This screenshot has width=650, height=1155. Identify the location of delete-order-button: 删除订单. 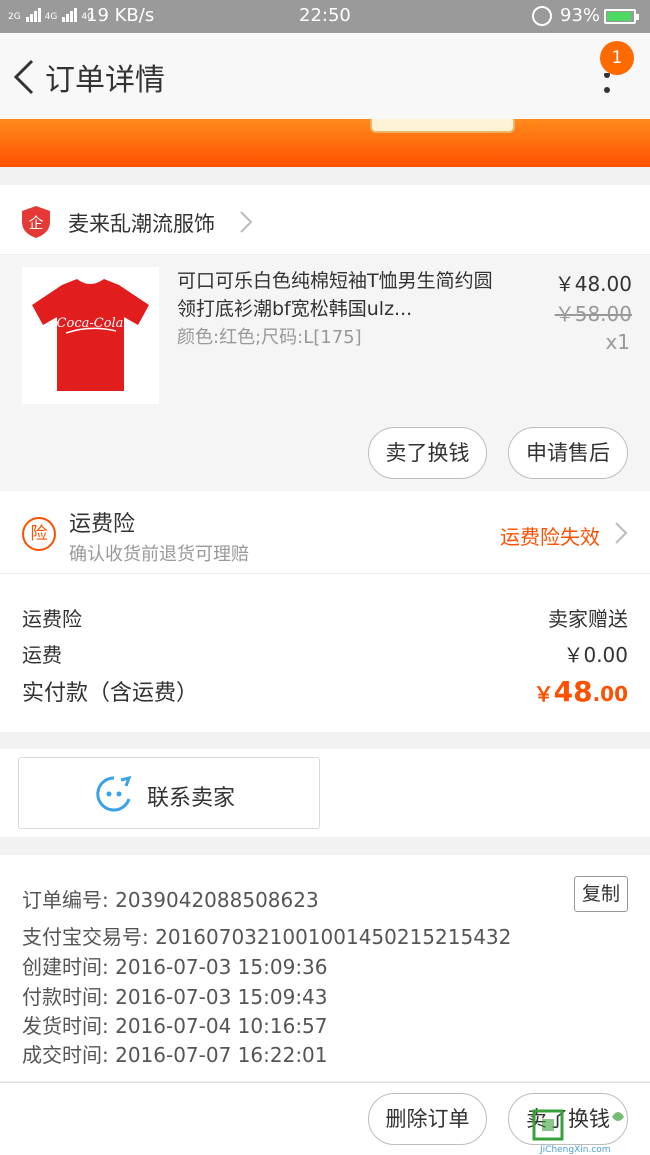
(427, 1119).